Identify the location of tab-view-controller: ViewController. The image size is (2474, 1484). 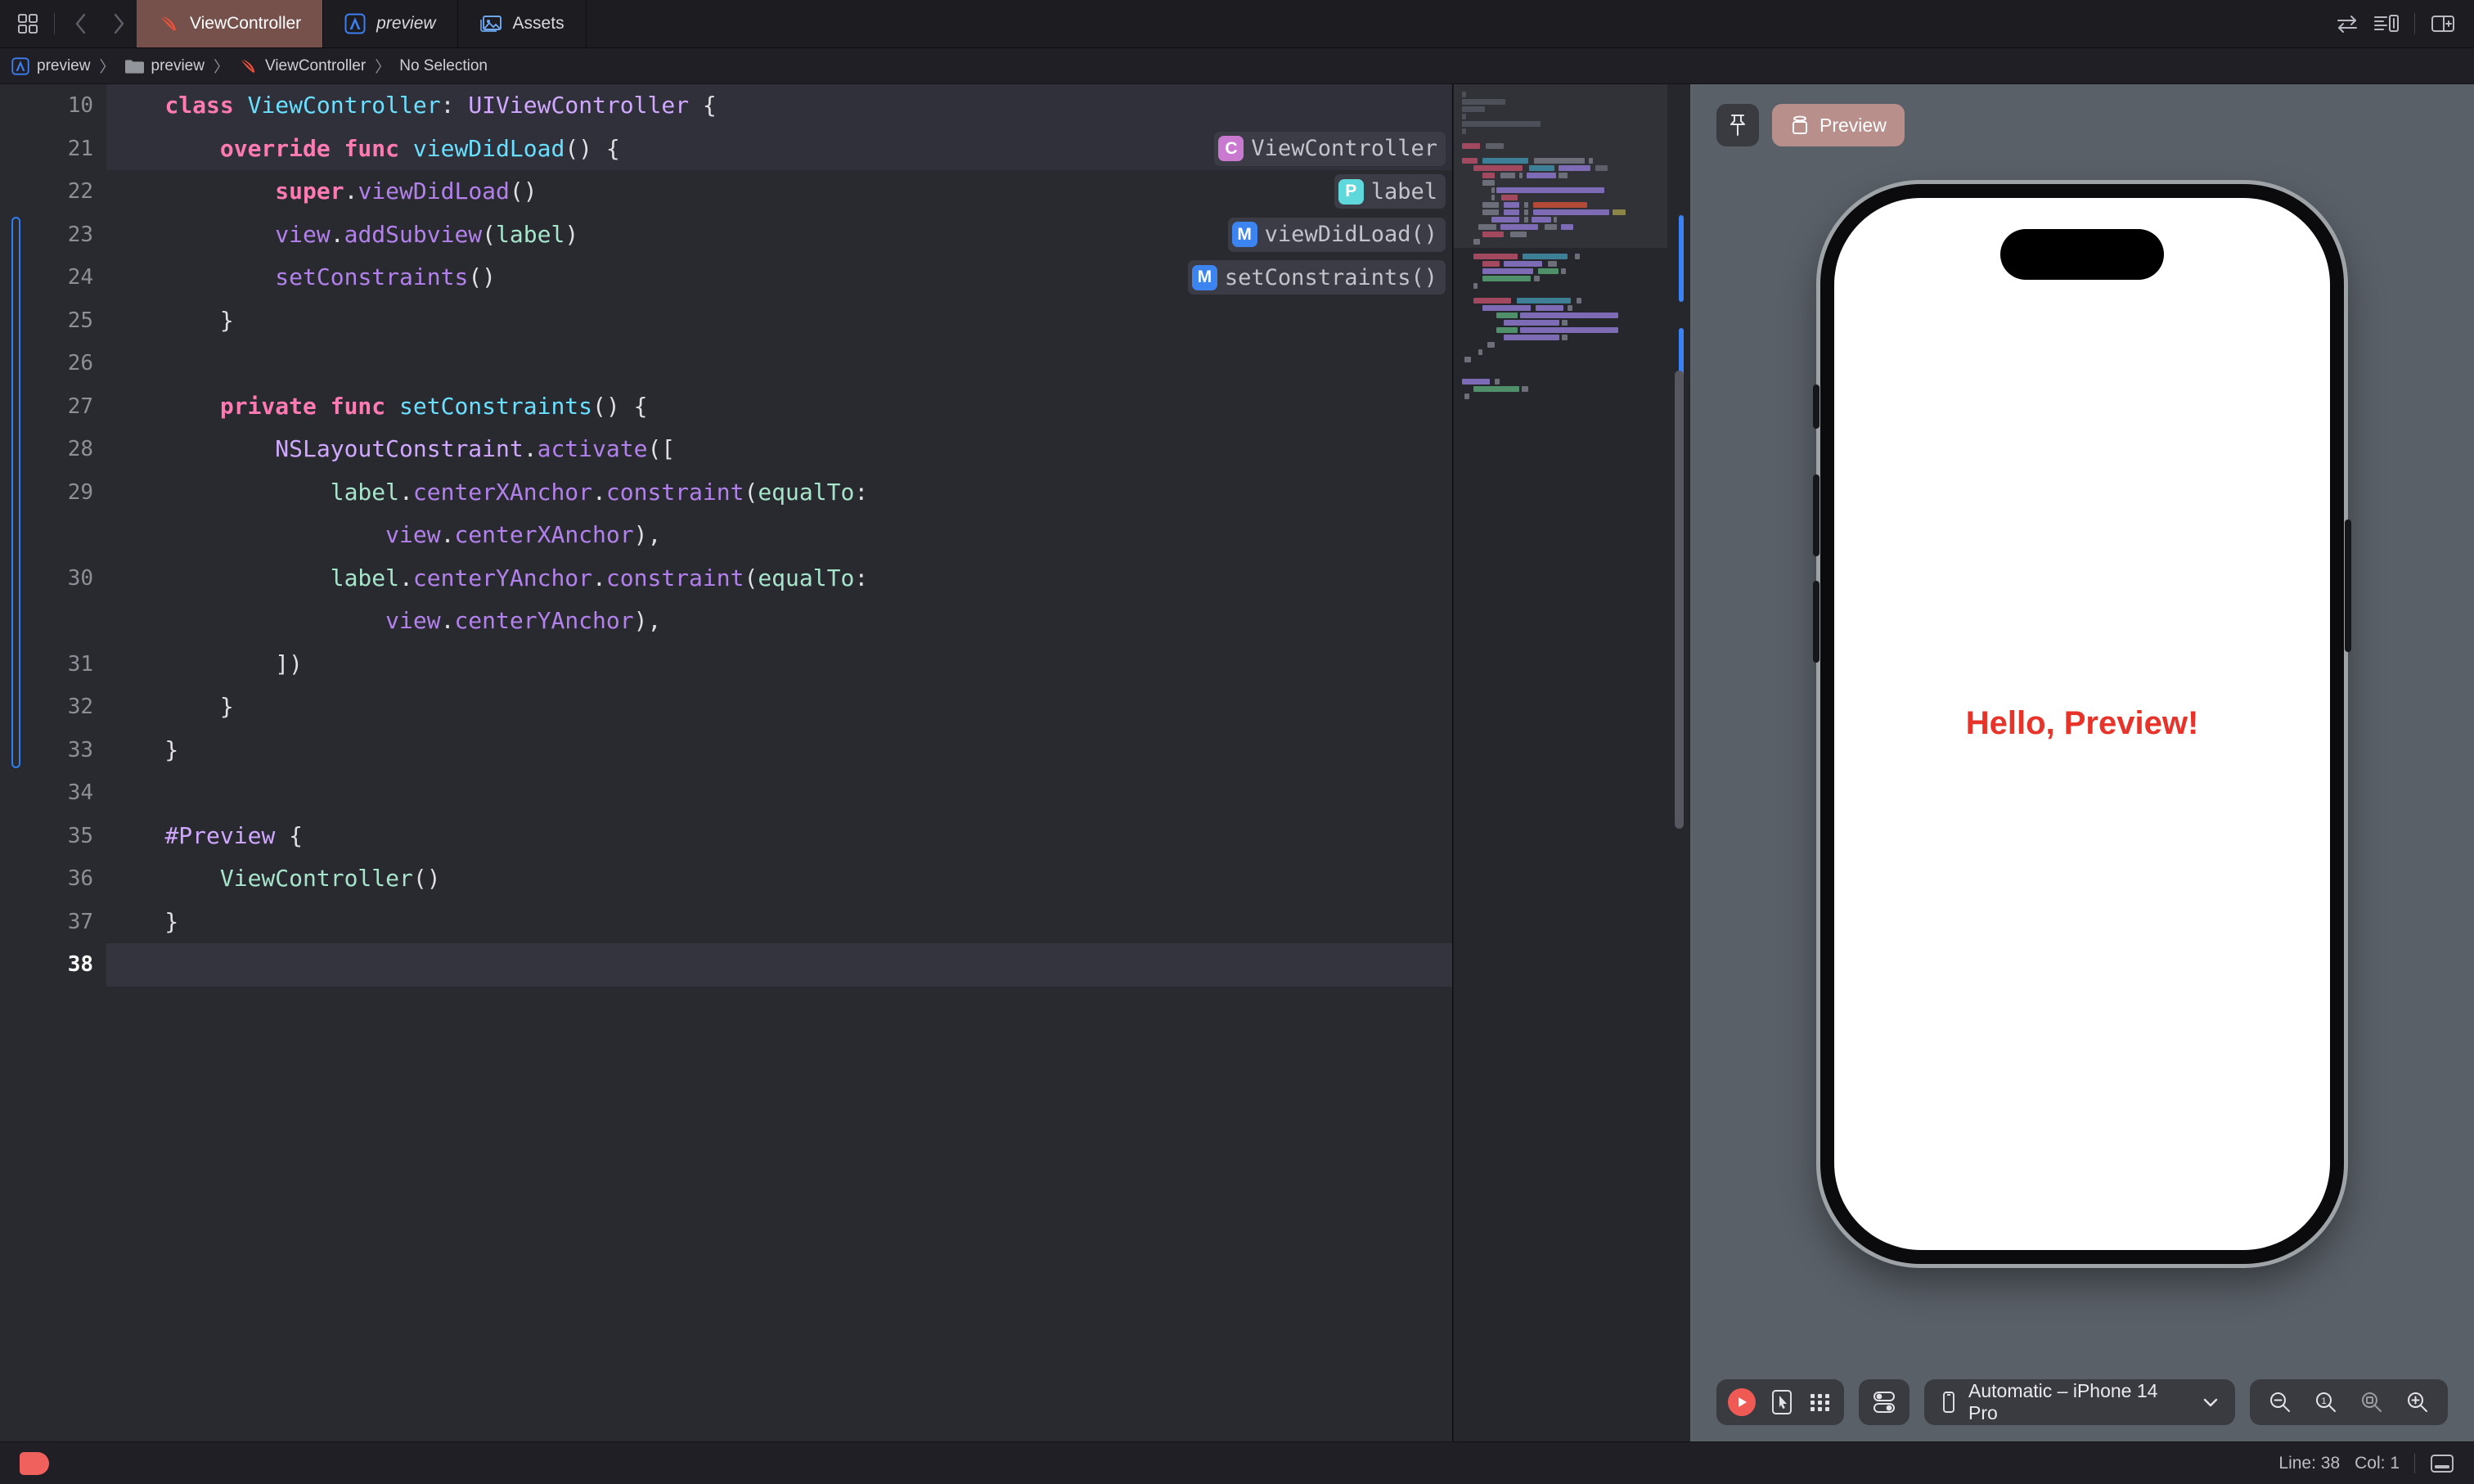
(231, 23).